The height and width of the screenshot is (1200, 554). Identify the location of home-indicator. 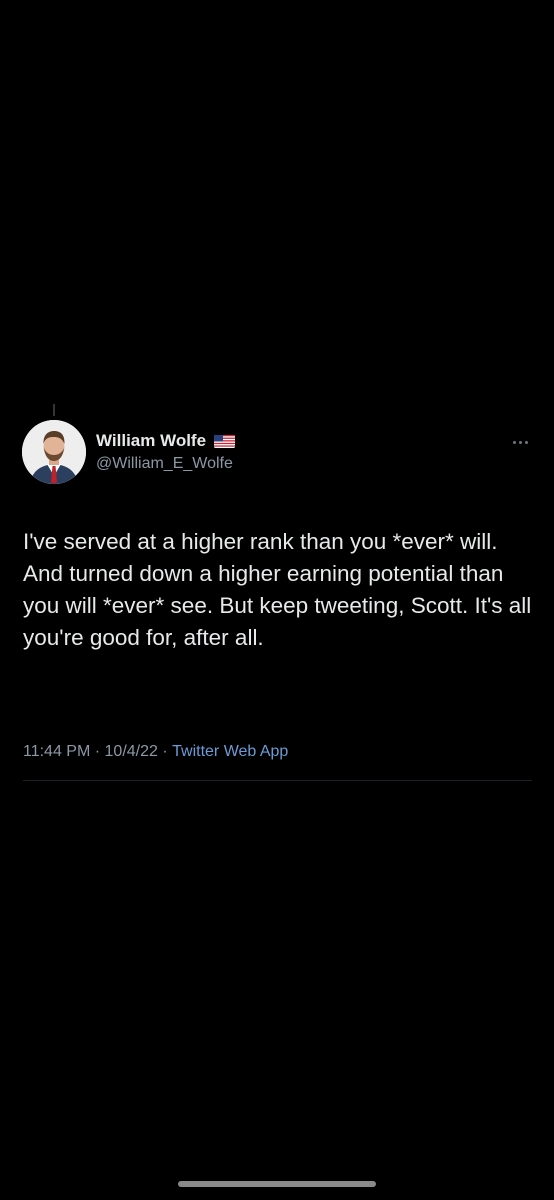
(277, 1184).